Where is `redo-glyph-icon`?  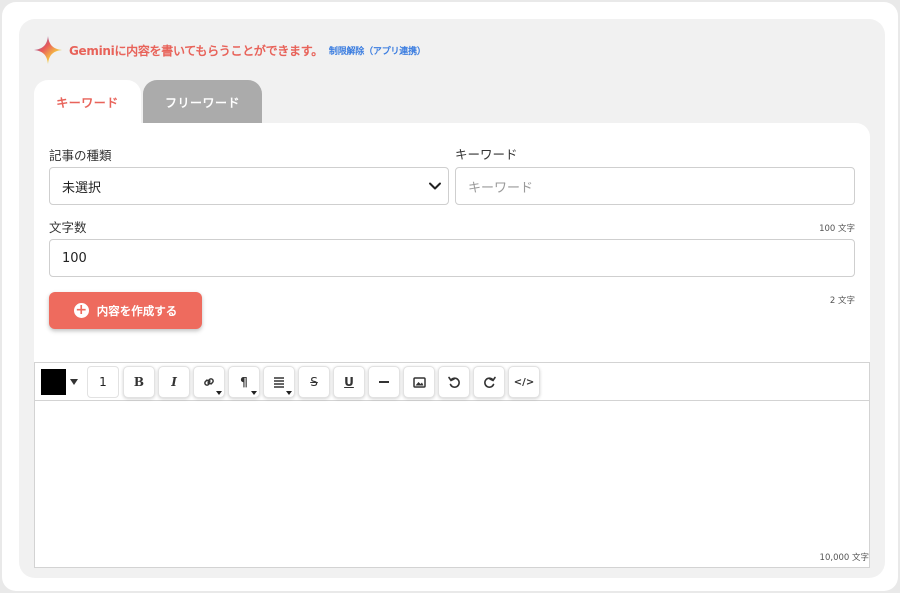 redo-glyph-icon is located at coordinates (489, 382).